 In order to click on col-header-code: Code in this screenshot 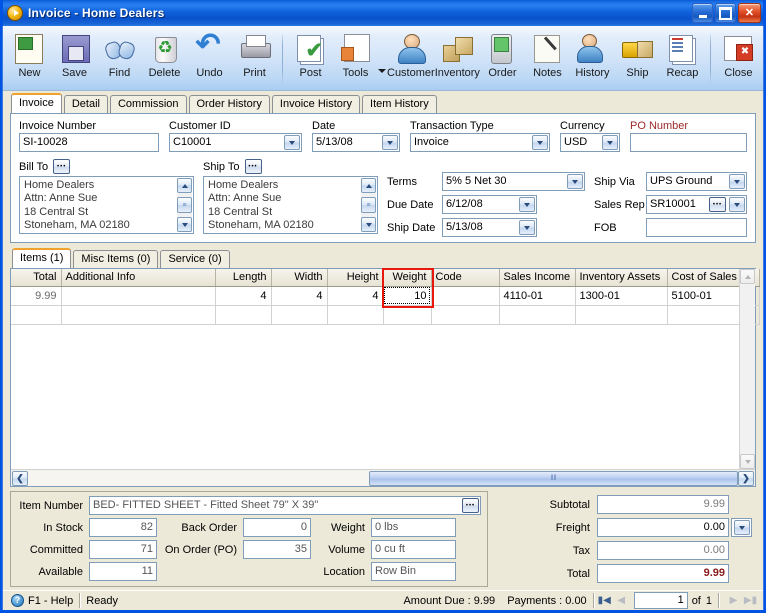, I will do `click(465, 278)`.